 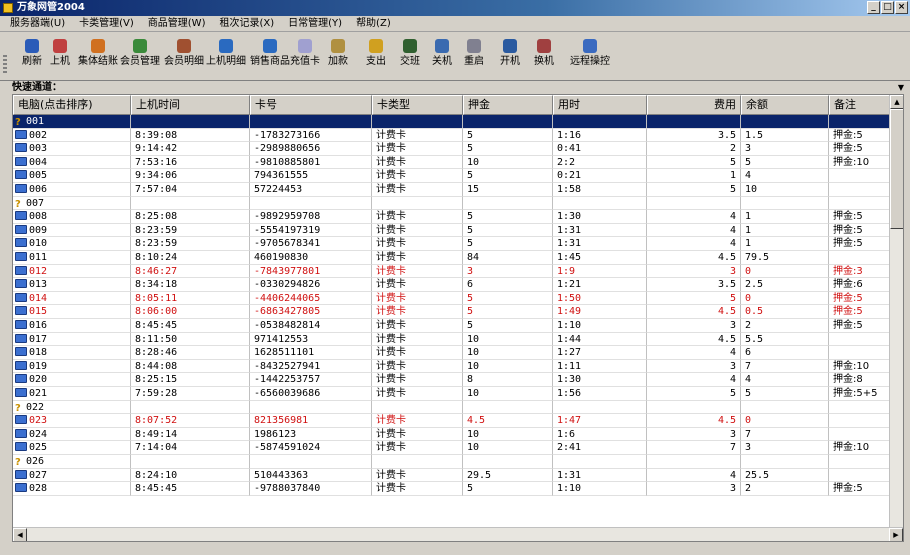 What do you see at coordinates (458, 190) in the screenshot?
I see `table-row: 006 7:57:04 57224453 计费卡 15 1:58 5 10` at bounding box center [458, 190].